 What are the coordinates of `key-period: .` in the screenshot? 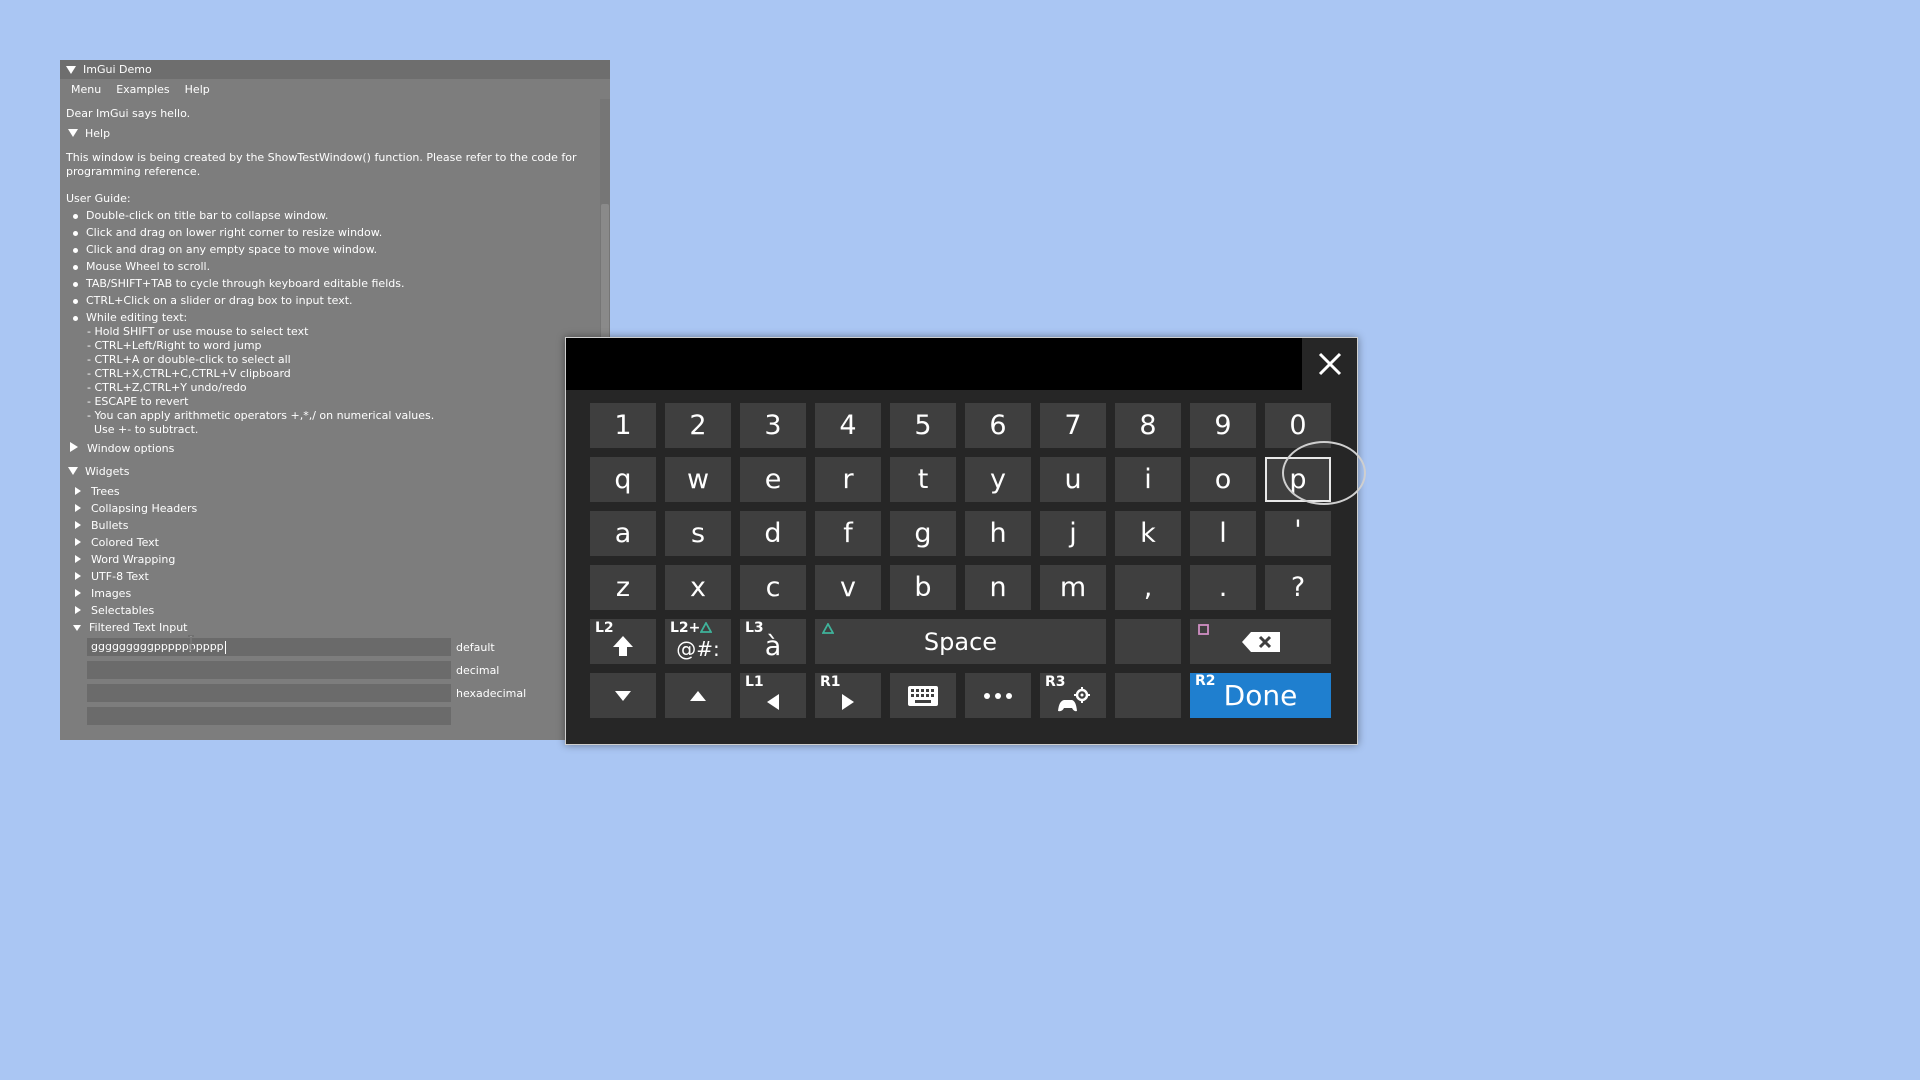 It's located at (1223, 587).